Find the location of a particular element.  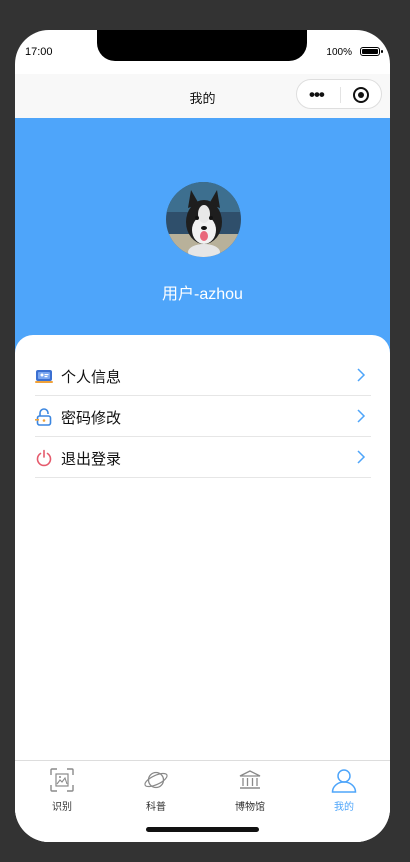

tab-label: 我的 is located at coordinates (344, 807).